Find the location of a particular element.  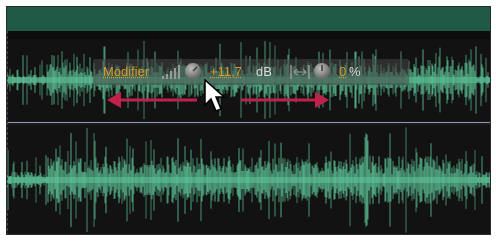

mouse-pointer-icon is located at coordinates (215, 95).